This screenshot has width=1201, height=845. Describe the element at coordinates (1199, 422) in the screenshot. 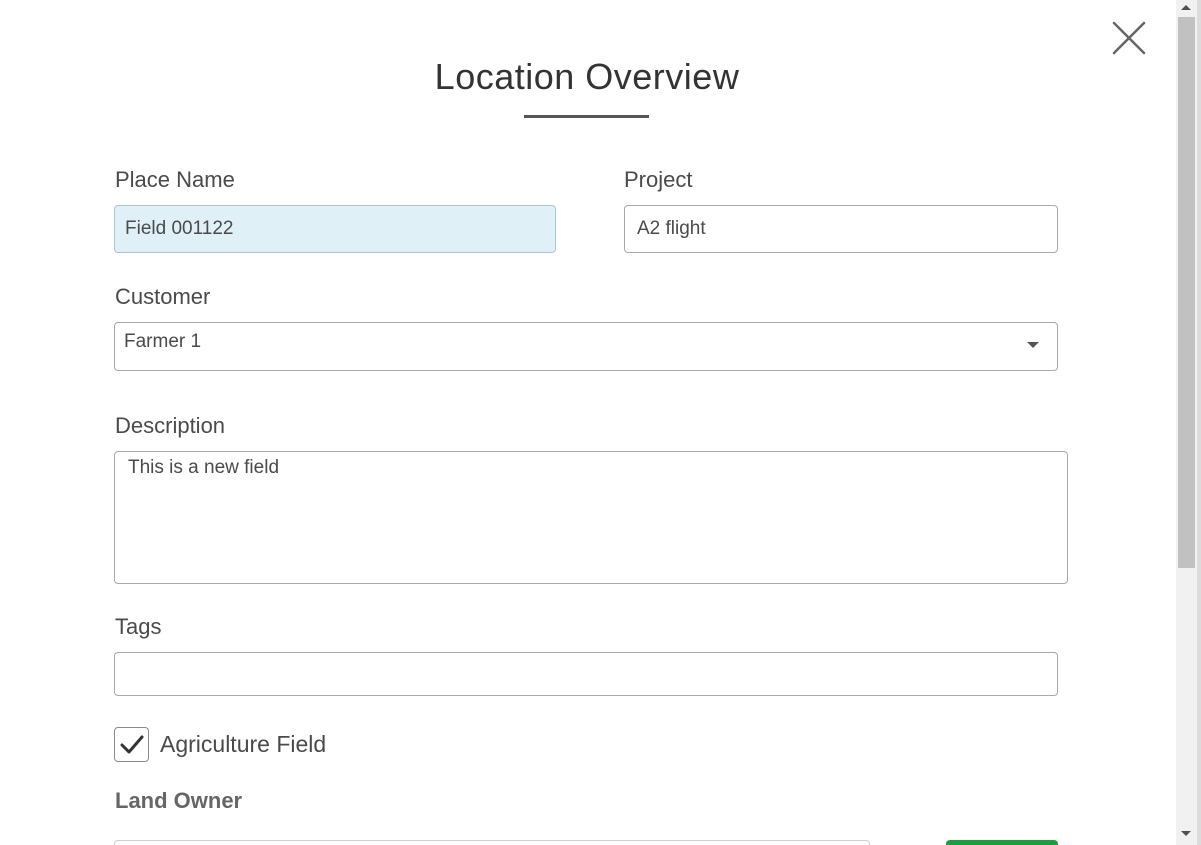

I see `window-edge` at that location.